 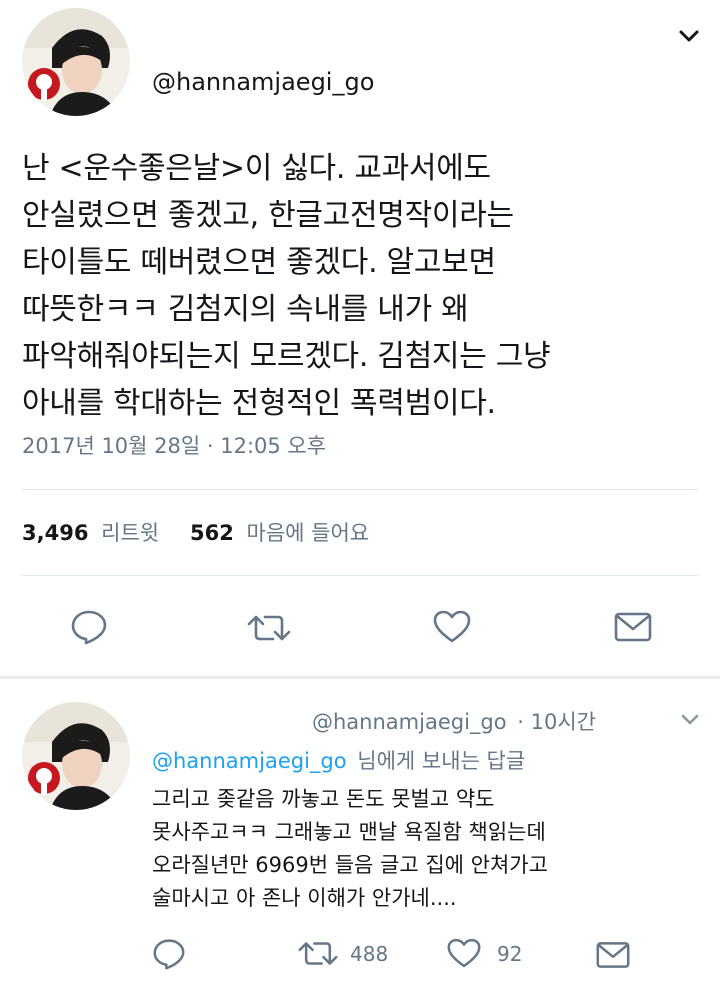 I want to click on message-icon, so click(x=633, y=627).